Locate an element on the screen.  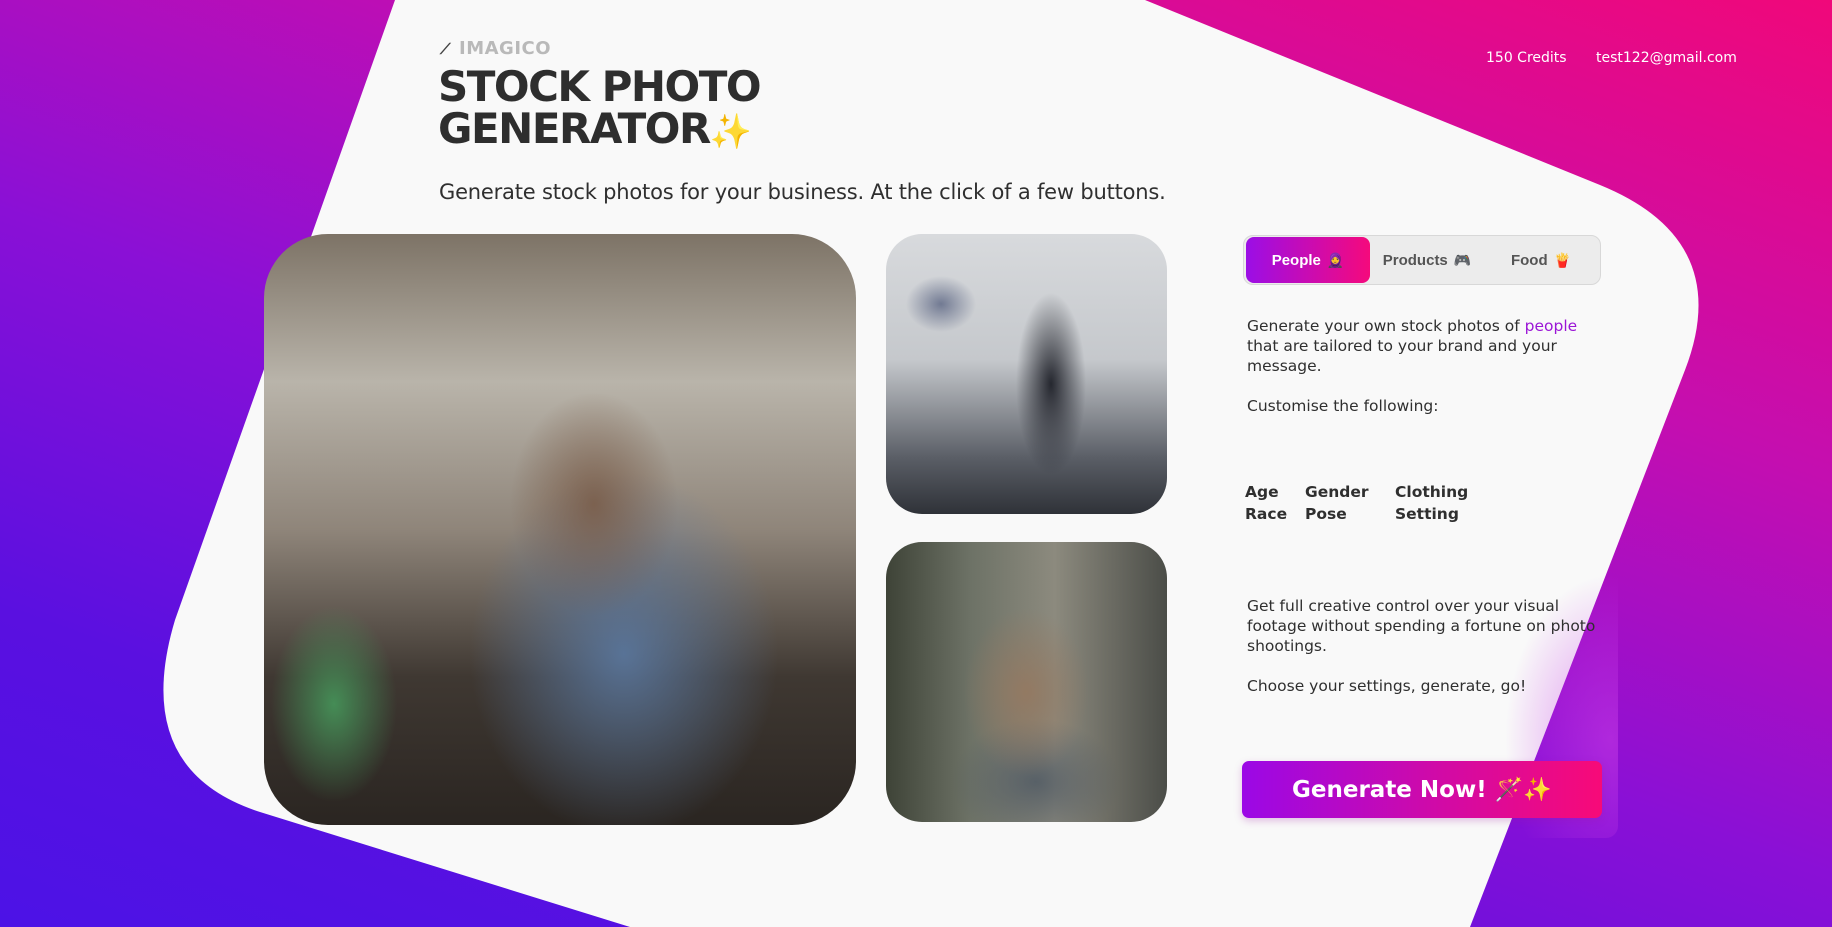
attribute-item: Gender is located at coordinates (1337, 492).